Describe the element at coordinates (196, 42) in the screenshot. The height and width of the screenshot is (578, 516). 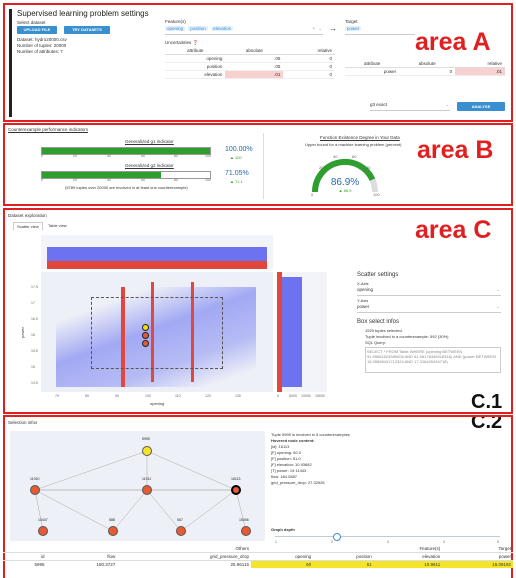
I see `help-icon: ❓` at that location.